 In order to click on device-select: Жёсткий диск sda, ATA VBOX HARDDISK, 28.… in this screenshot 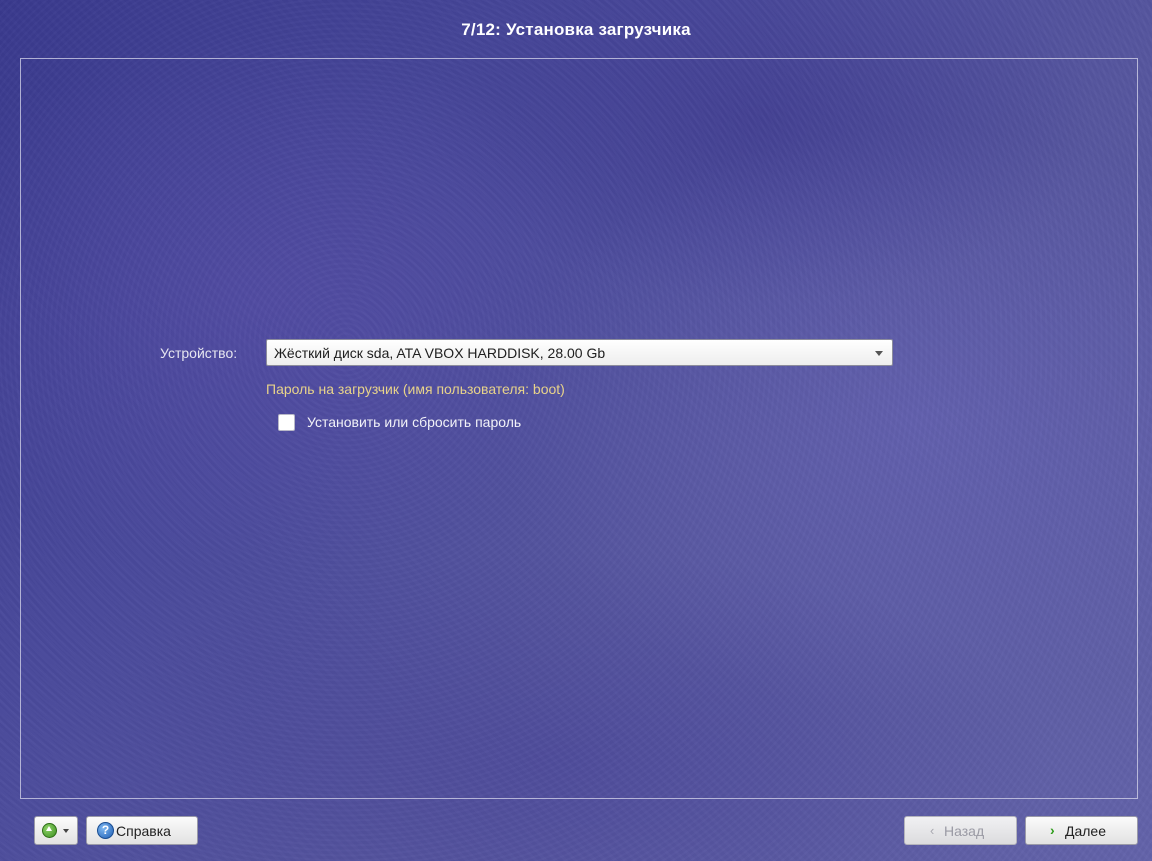, I will do `click(579, 352)`.